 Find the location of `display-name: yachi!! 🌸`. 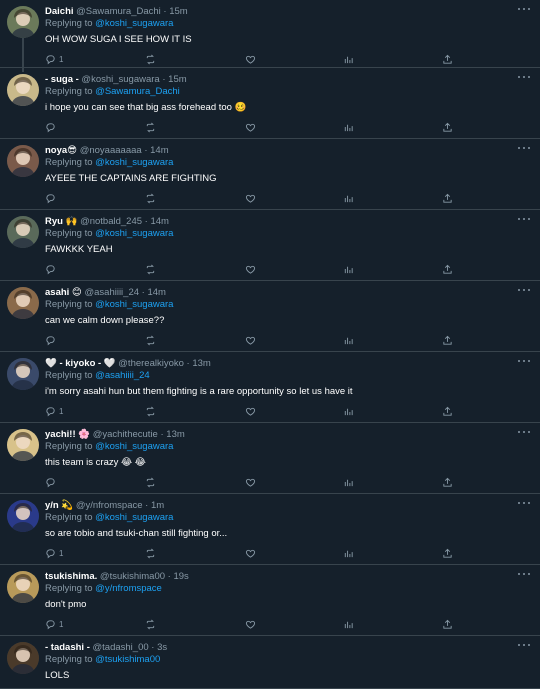

display-name: yachi!! 🌸 is located at coordinates (67, 434).